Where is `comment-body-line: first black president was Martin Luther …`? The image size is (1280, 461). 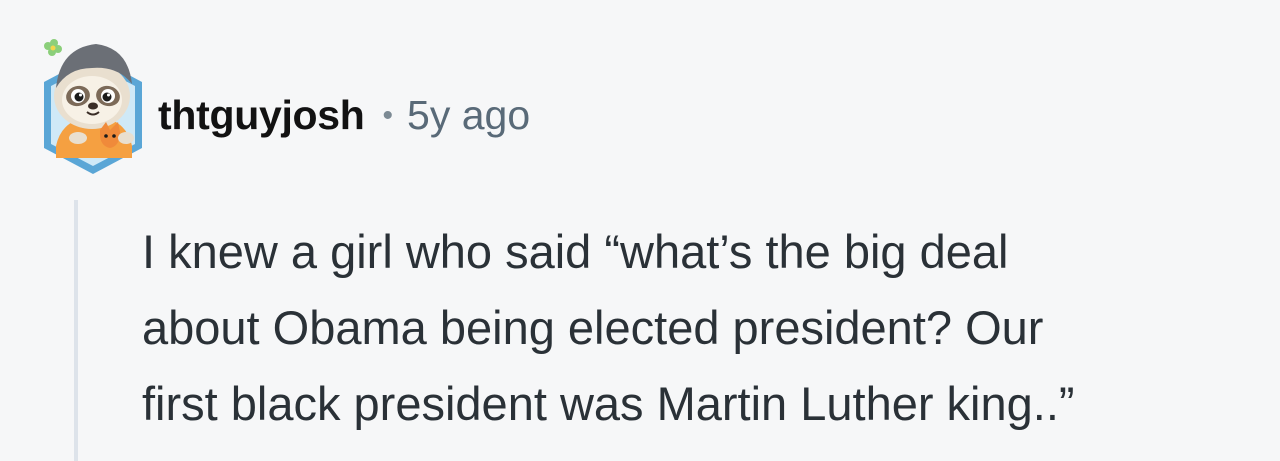 comment-body-line: first black president was Martin Luther … is located at coordinates (608, 403).